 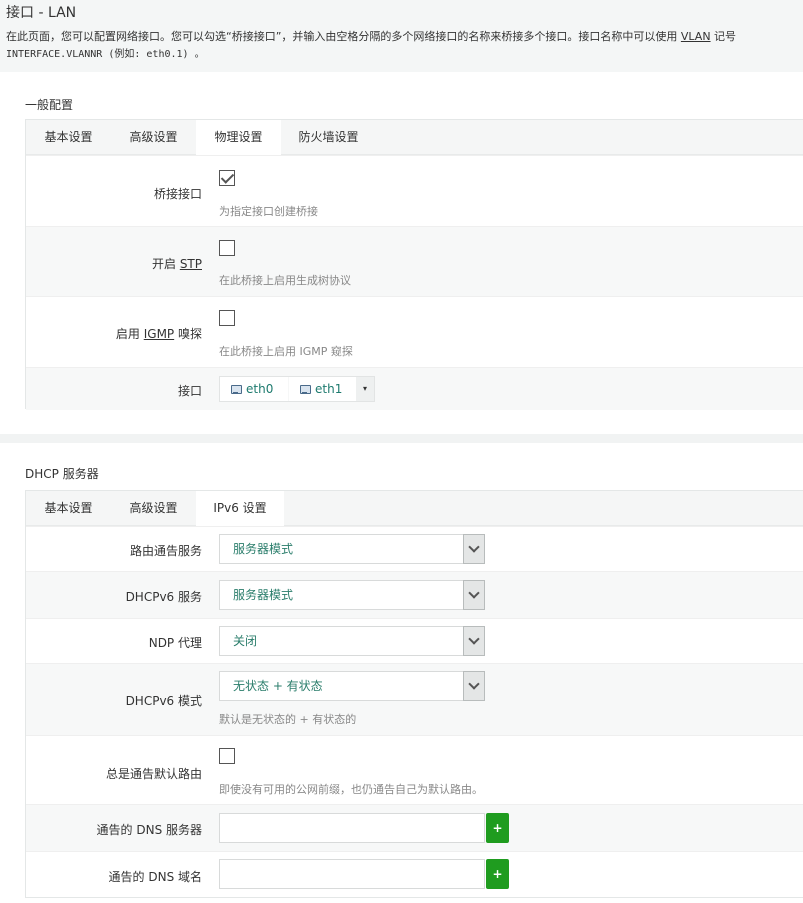 What do you see at coordinates (352, 686) in the screenshot?
I see `dhcpv6-mode-select: 无状态 + 有状态` at bounding box center [352, 686].